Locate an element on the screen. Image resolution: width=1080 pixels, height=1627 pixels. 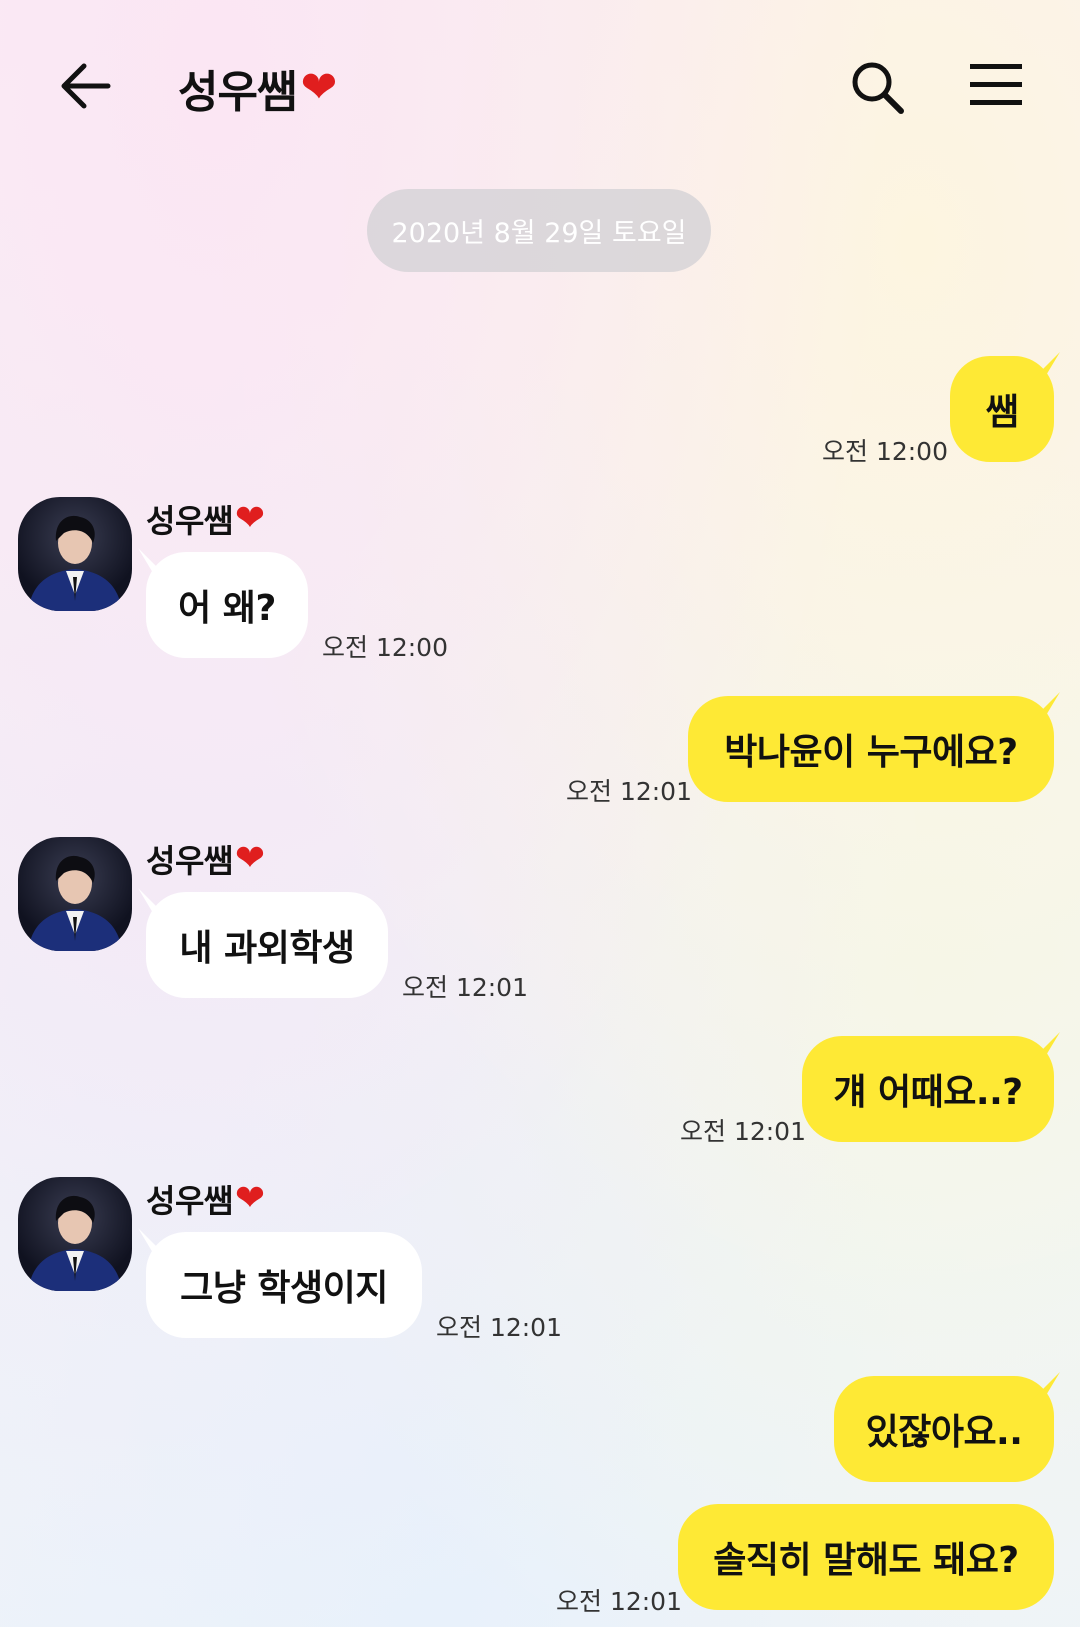
my-message-bubble: 걔 어때요..? is located at coordinates (928, 1089).